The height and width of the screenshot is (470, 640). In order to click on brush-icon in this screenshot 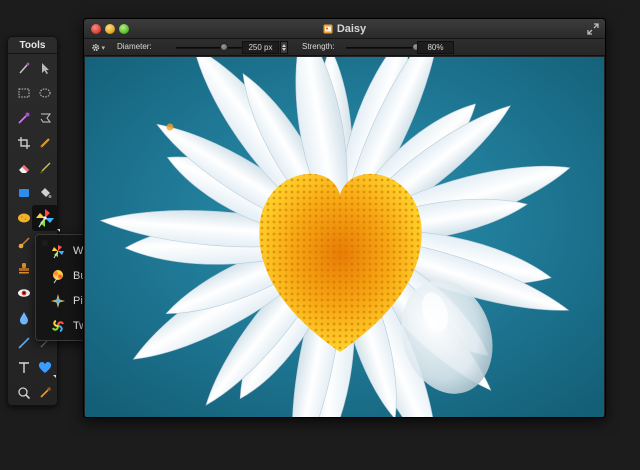, I will do `click(45, 168)`.